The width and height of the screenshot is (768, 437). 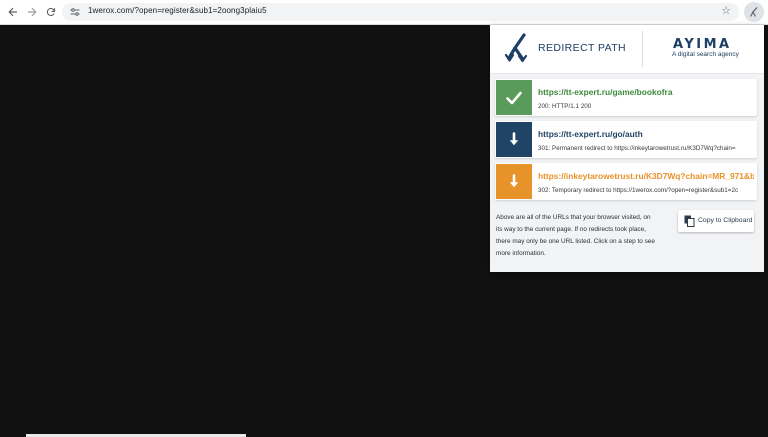 I want to click on star-icon: ☆, so click(x=726, y=10).